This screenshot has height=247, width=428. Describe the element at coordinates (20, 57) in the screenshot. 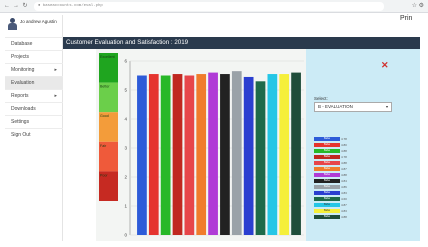

I see `sidebar-item-label: Projects` at that location.